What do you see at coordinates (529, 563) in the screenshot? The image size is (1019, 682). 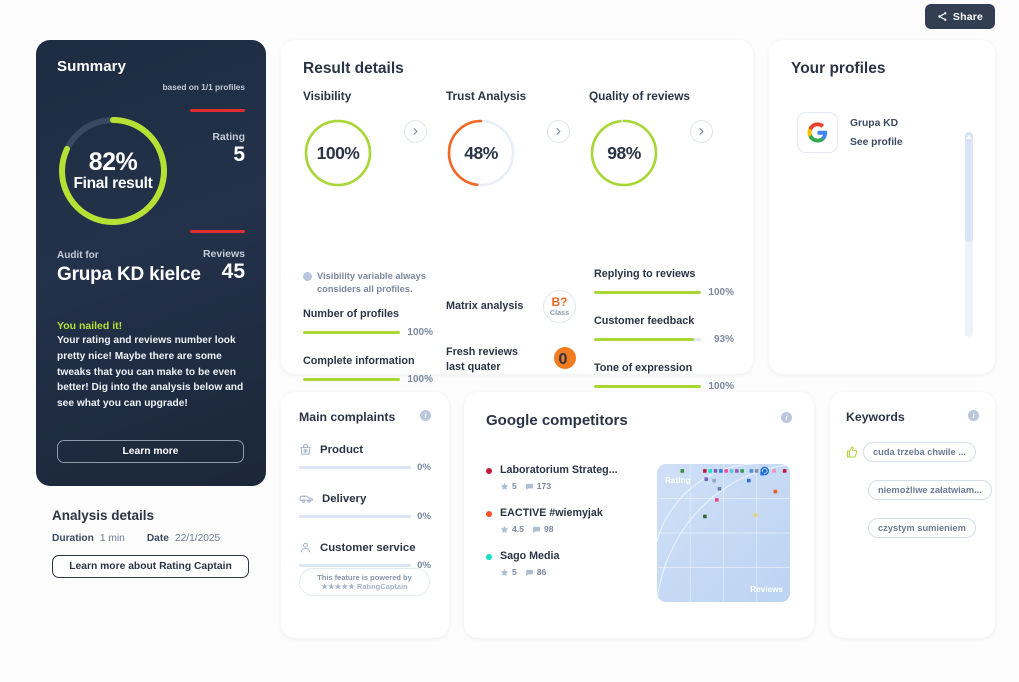 I see `competitor-info: Sago Media 5 86` at bounding box center [529, 563].